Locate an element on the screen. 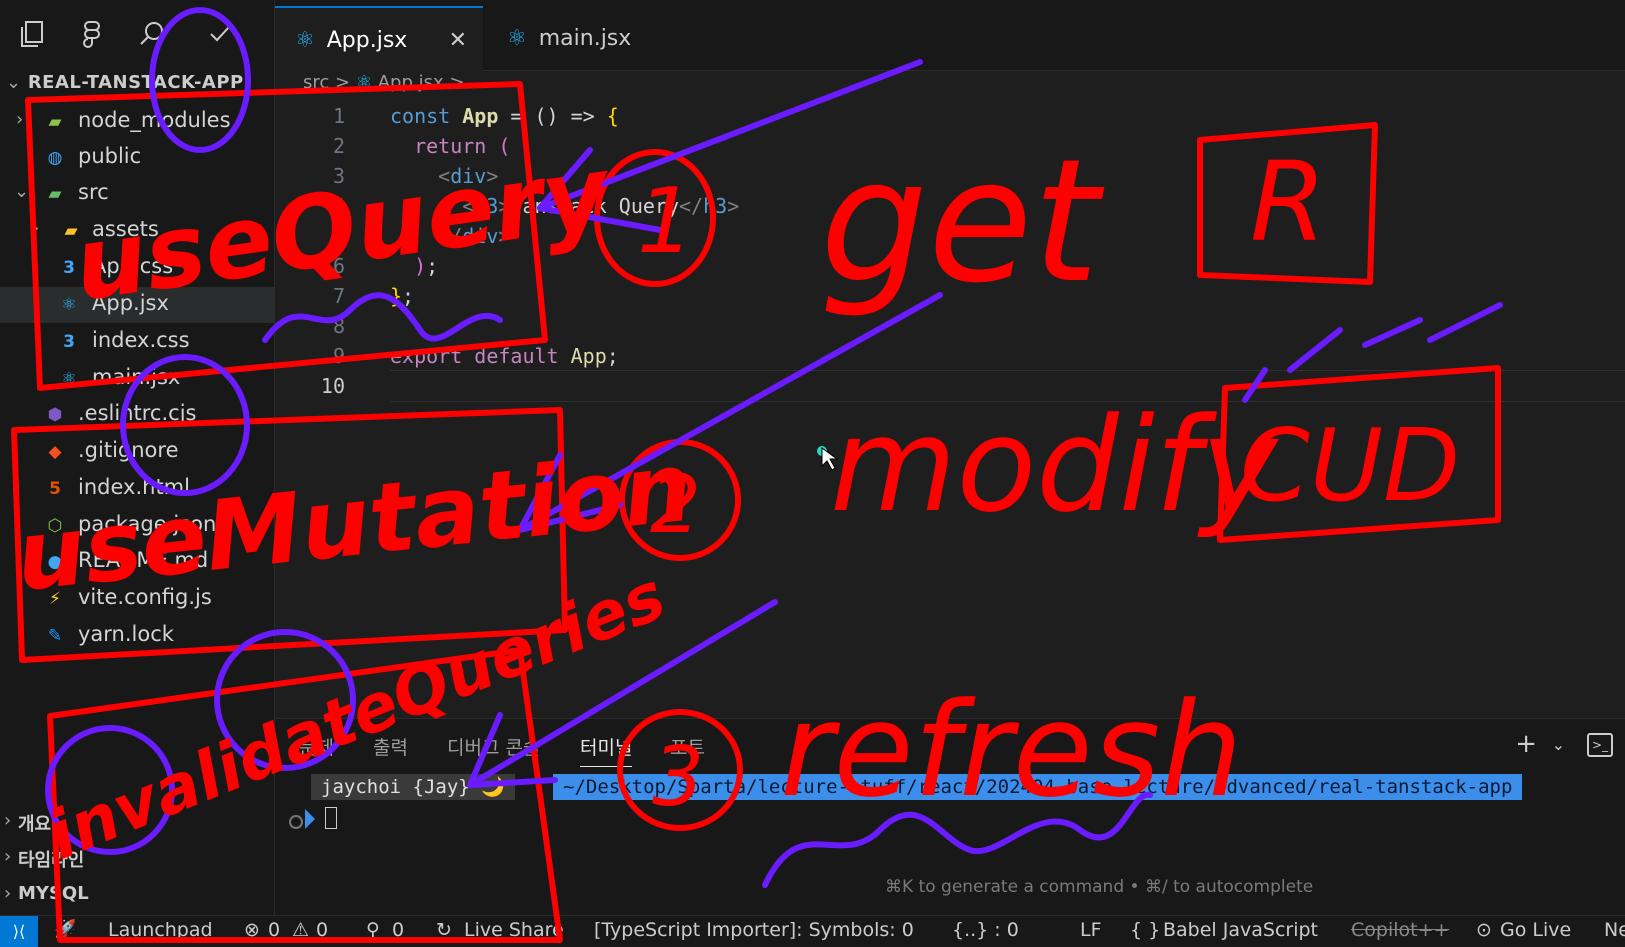 This screenshot has height=947, width=1625. folder-src-icon: ▰ is located at coordinates (55, 194).